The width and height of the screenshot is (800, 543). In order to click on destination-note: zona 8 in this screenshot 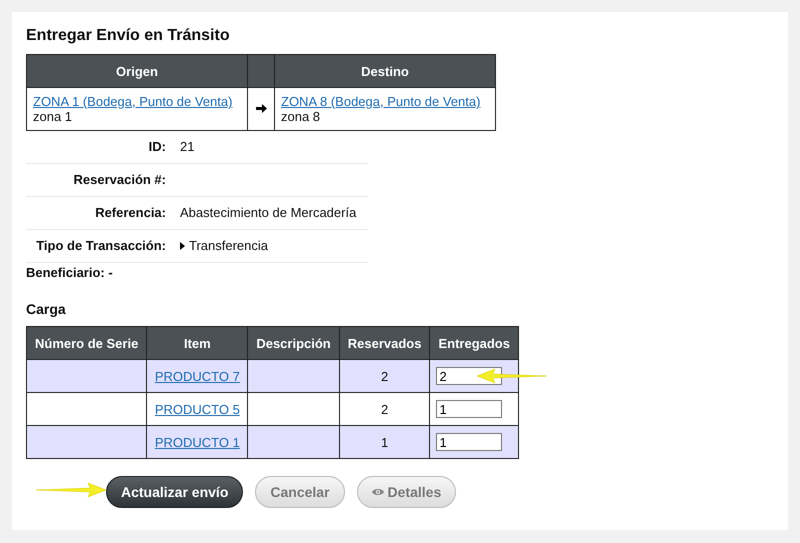, I will do `click(301, 116)`.